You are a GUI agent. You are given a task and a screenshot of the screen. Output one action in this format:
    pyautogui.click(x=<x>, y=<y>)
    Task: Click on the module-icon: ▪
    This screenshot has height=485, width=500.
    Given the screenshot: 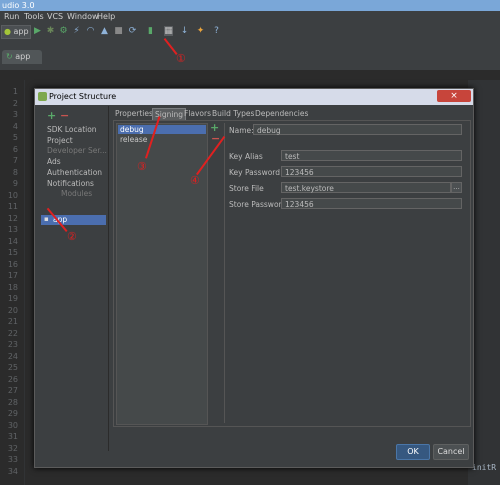 What is the action you would take?
    pyautogui.click(x=46, y=219)
    